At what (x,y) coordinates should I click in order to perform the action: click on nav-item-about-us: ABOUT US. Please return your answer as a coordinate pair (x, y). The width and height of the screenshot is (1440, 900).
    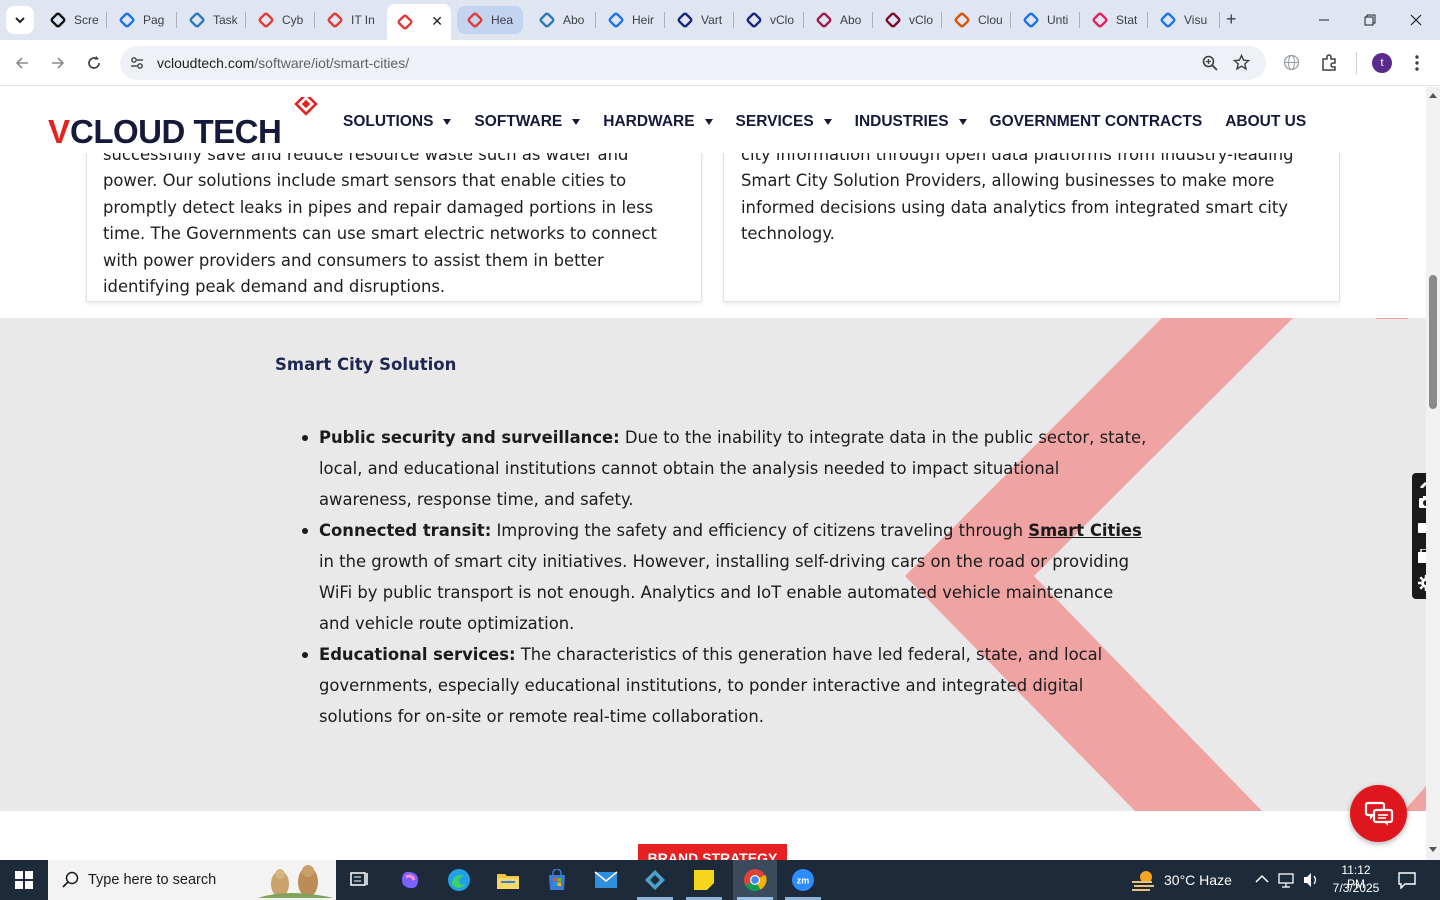
    Looking at the image, I should click on (1265, 122).